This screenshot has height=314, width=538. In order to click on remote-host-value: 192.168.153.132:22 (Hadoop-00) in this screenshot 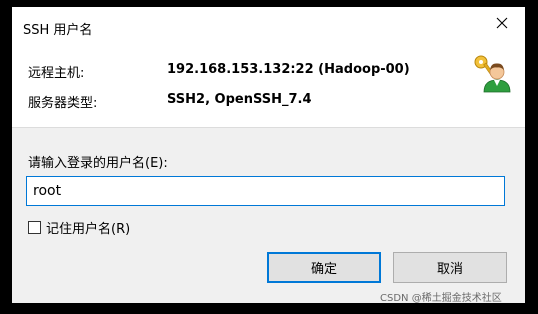, I will do `click(288, 69)`.